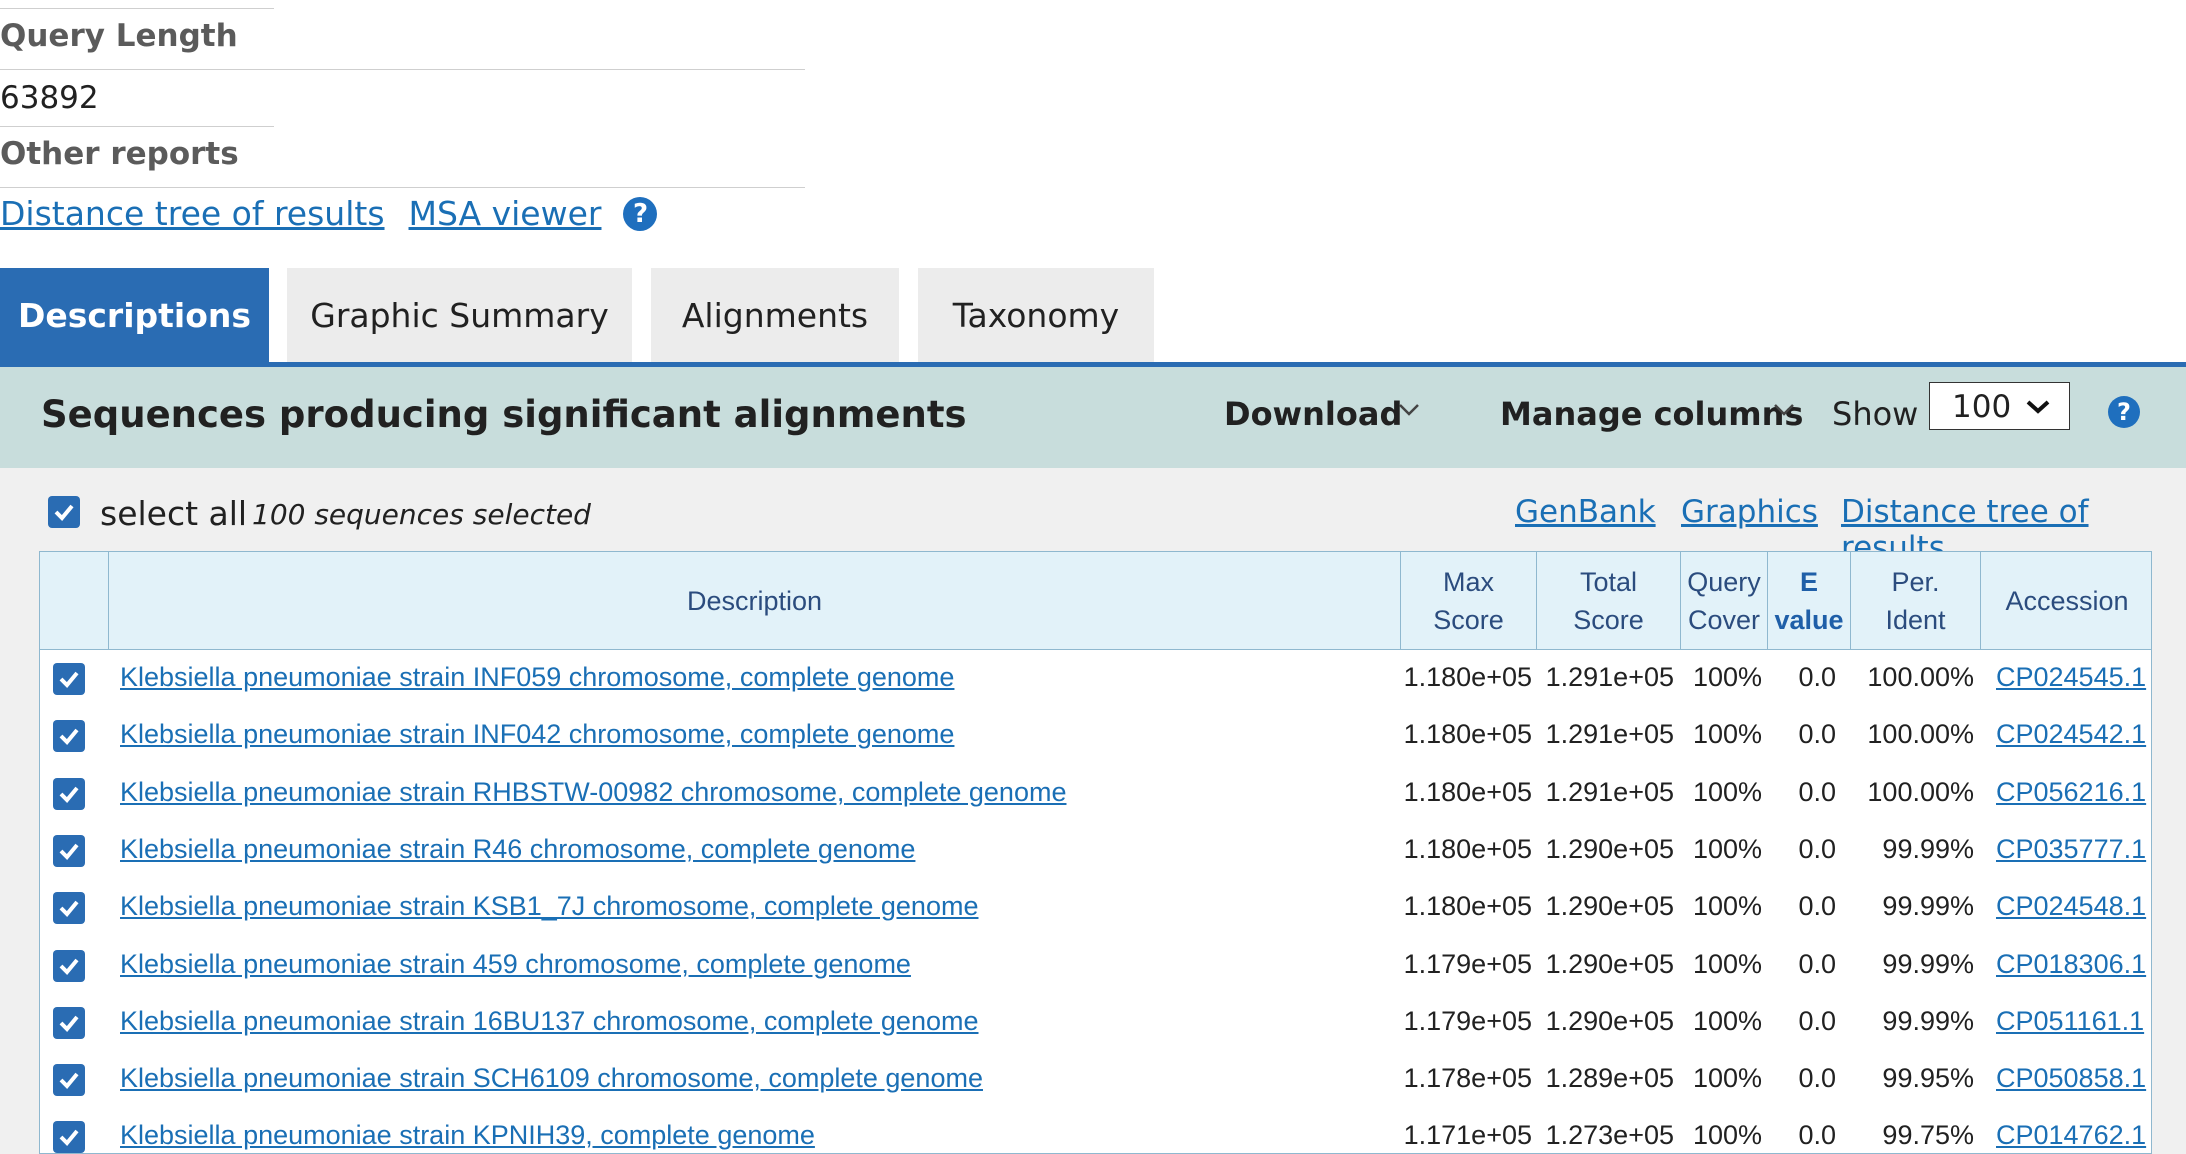 The height and width of the screenshot is (1154, 2186). Describe the element at coordinates (1313, 414) in the screenshot. I see `download-menu: Download` at that location.